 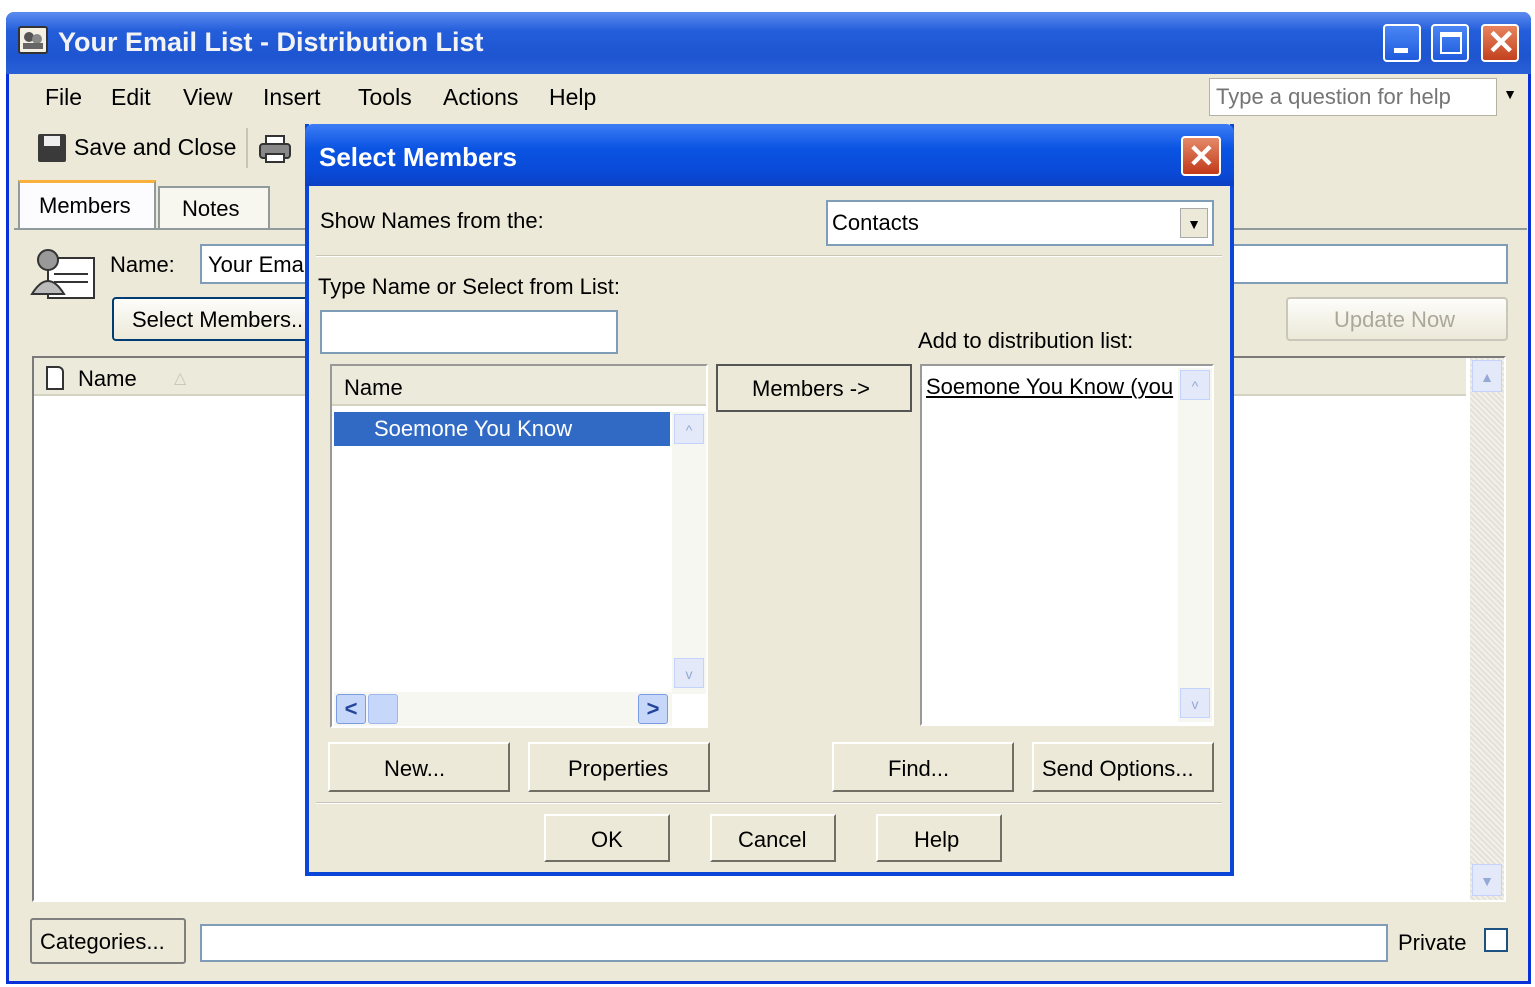 What do you see at coordinates (1067, 545) in the screenshot?
I see `distribution-members-list: Soemone You Know (you ^ v` at bounding box center [1067, 545].